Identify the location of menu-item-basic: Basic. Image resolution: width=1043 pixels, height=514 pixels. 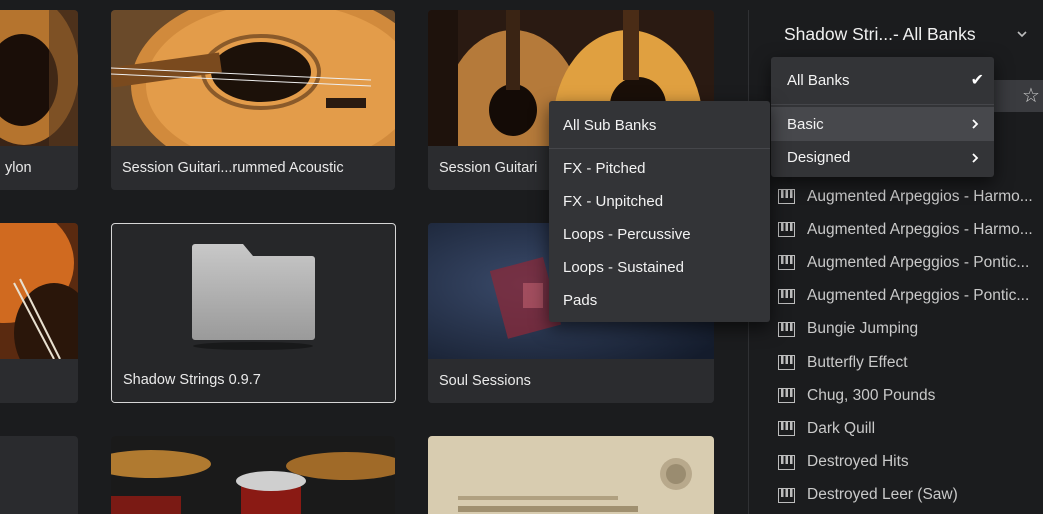
(882, 124).